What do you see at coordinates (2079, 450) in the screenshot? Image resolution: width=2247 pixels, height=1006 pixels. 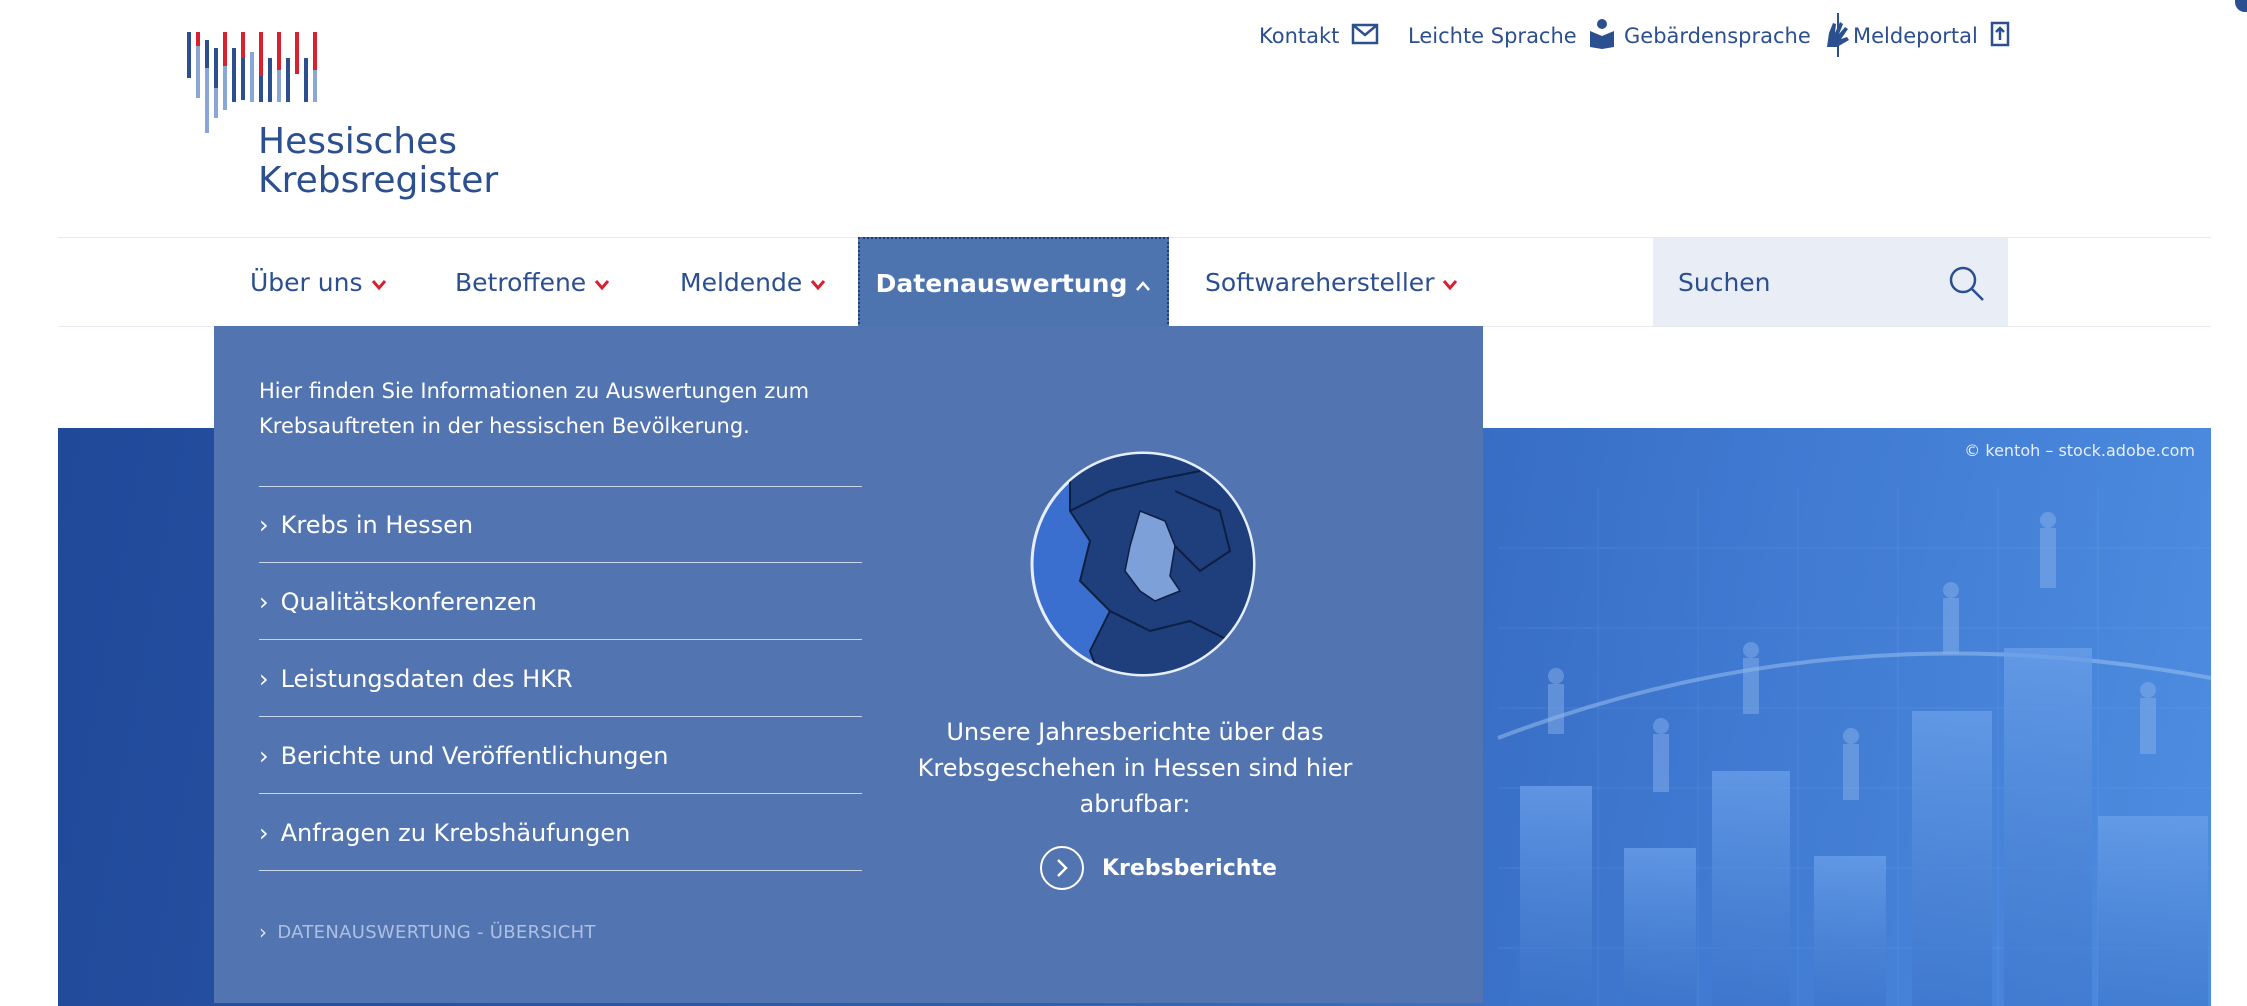 I see `image-credit: © kentoh – stock.adobe.com` at bounding box center [2079, 450].